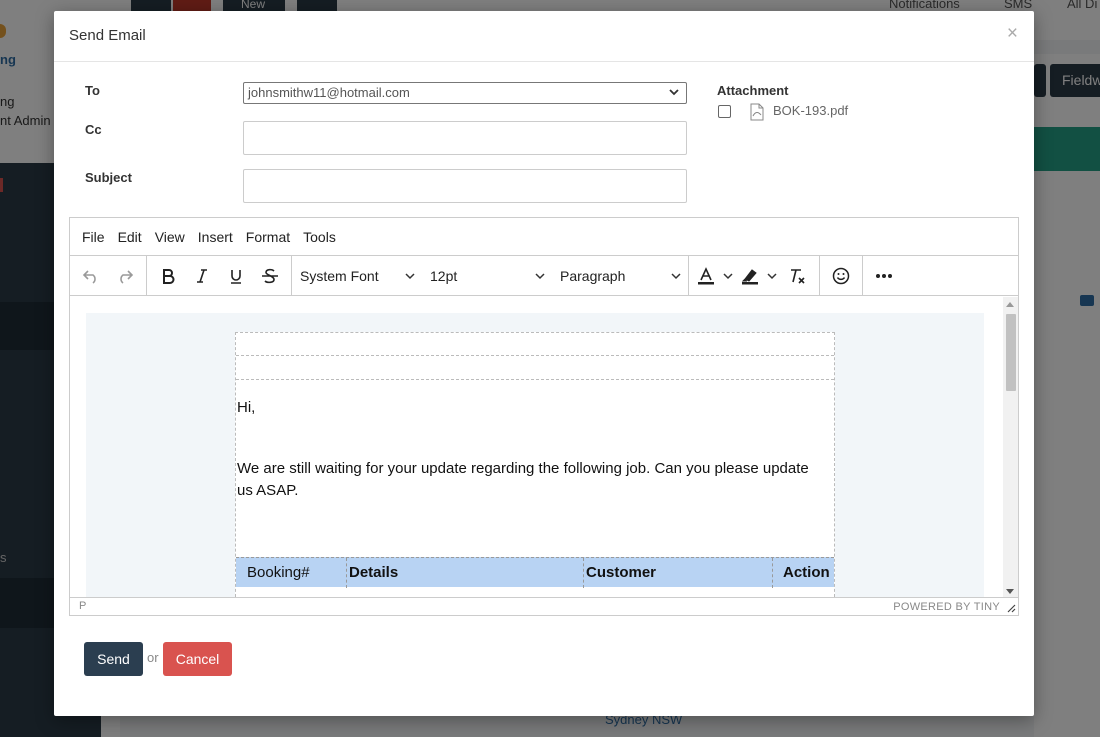 Image resolution: width=1100 pixels, height=737 pixels. I want to click on highlight-color-split, so click(759, 276).